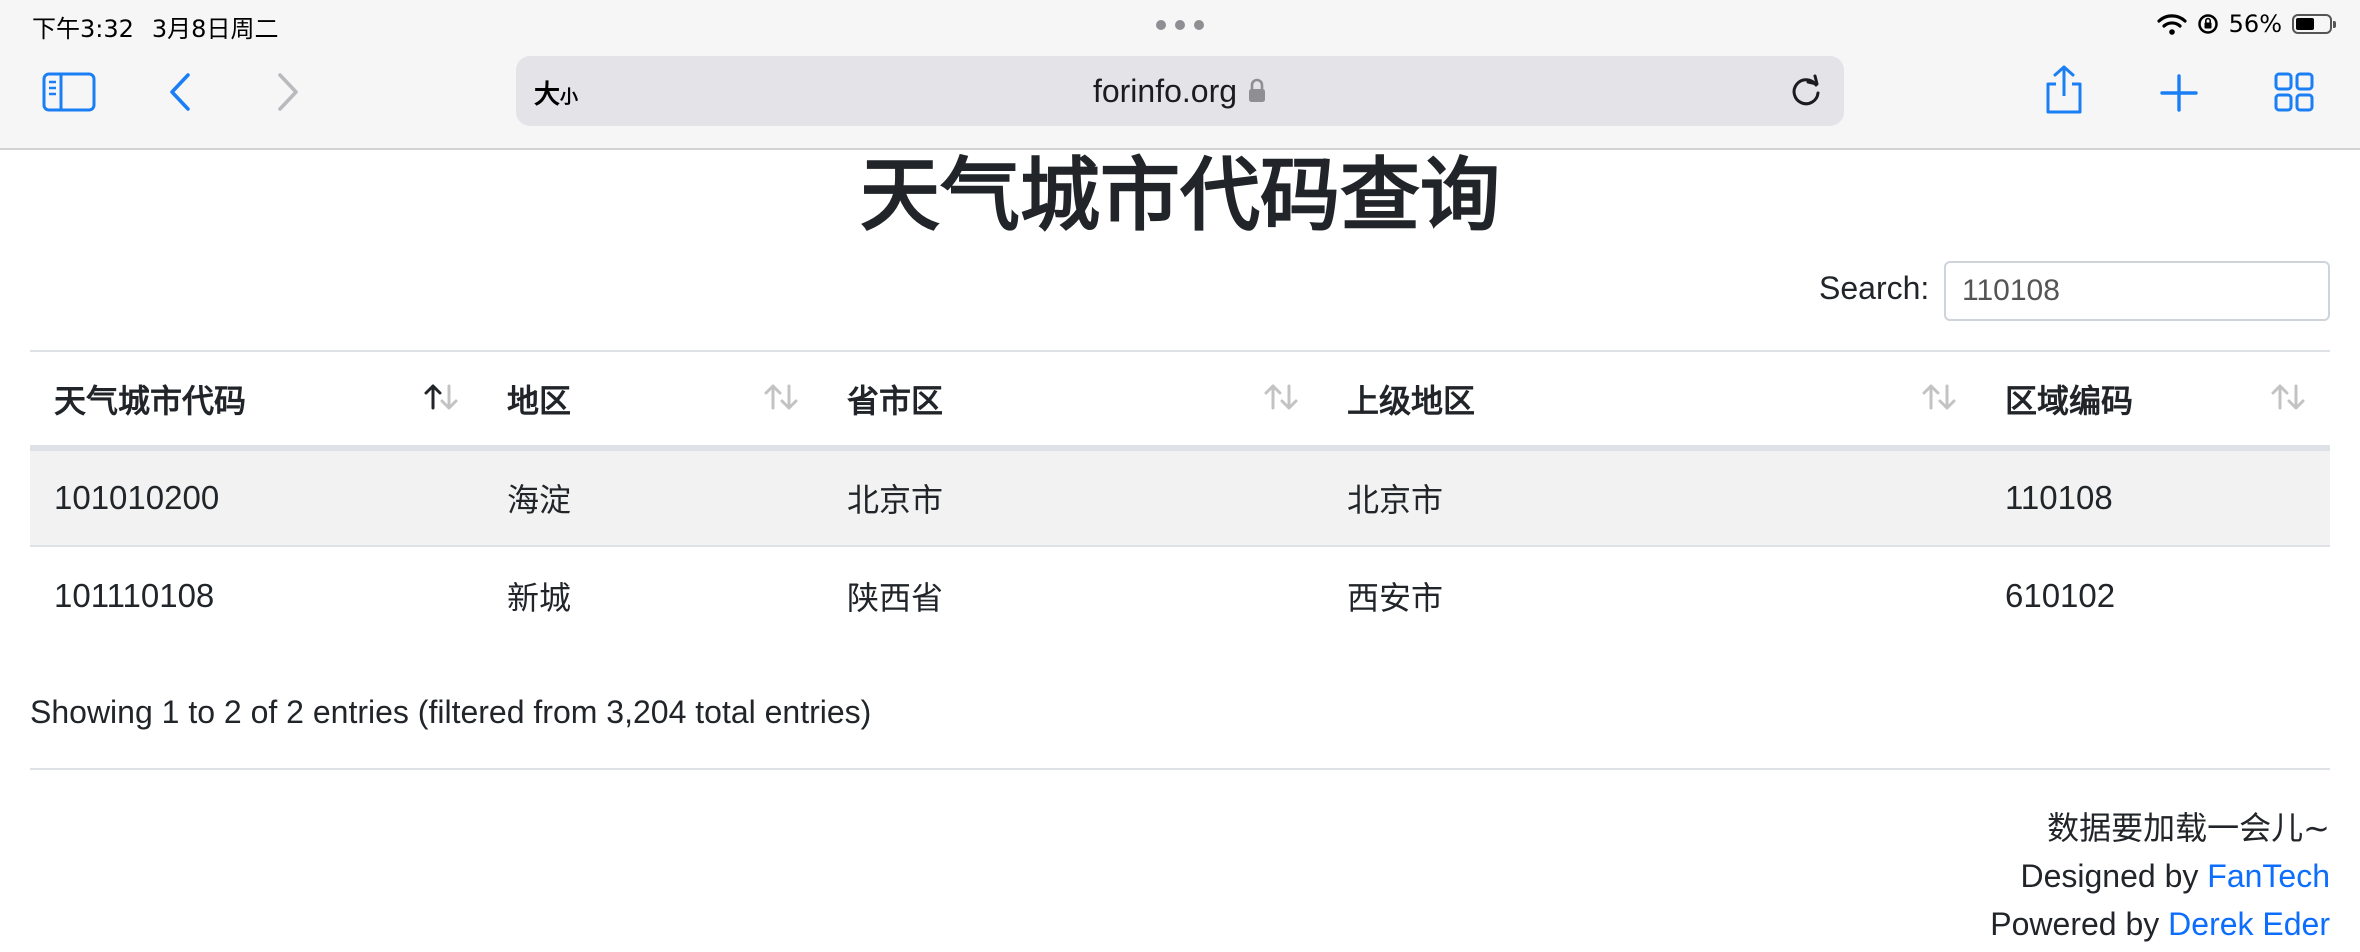 This screenshot has width=2360, height=952. What do you see at coordinates (653, 497) in the screenshot?
I see `table-cell: 海淀` at bounding box center [653, 497].